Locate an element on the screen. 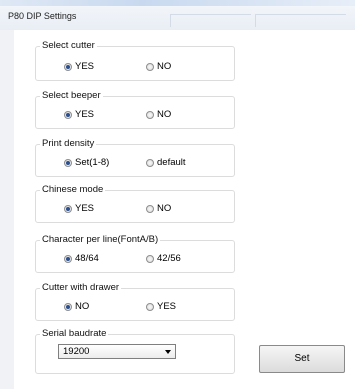  radio-label: Set(1-8) is located at coordinates (92, 162).